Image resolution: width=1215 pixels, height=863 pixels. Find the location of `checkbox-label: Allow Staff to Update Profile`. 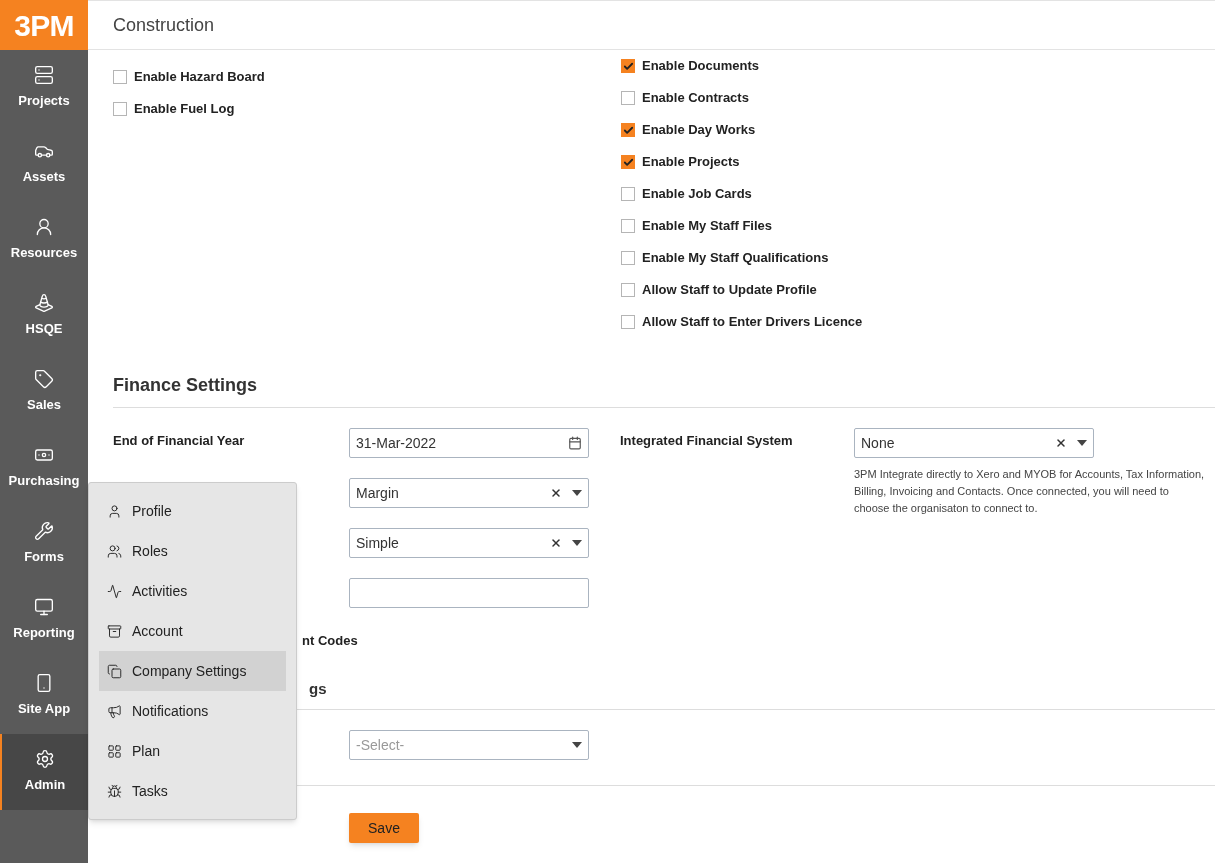

checkbox-label: Allow Staff to Update Profile is located at coordinates (729, 290).